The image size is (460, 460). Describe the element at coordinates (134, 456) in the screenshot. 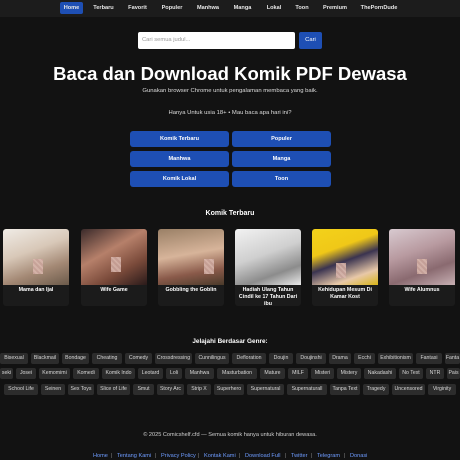

I see `footer-link-tentang-kami: Tentang Kami` at that location.